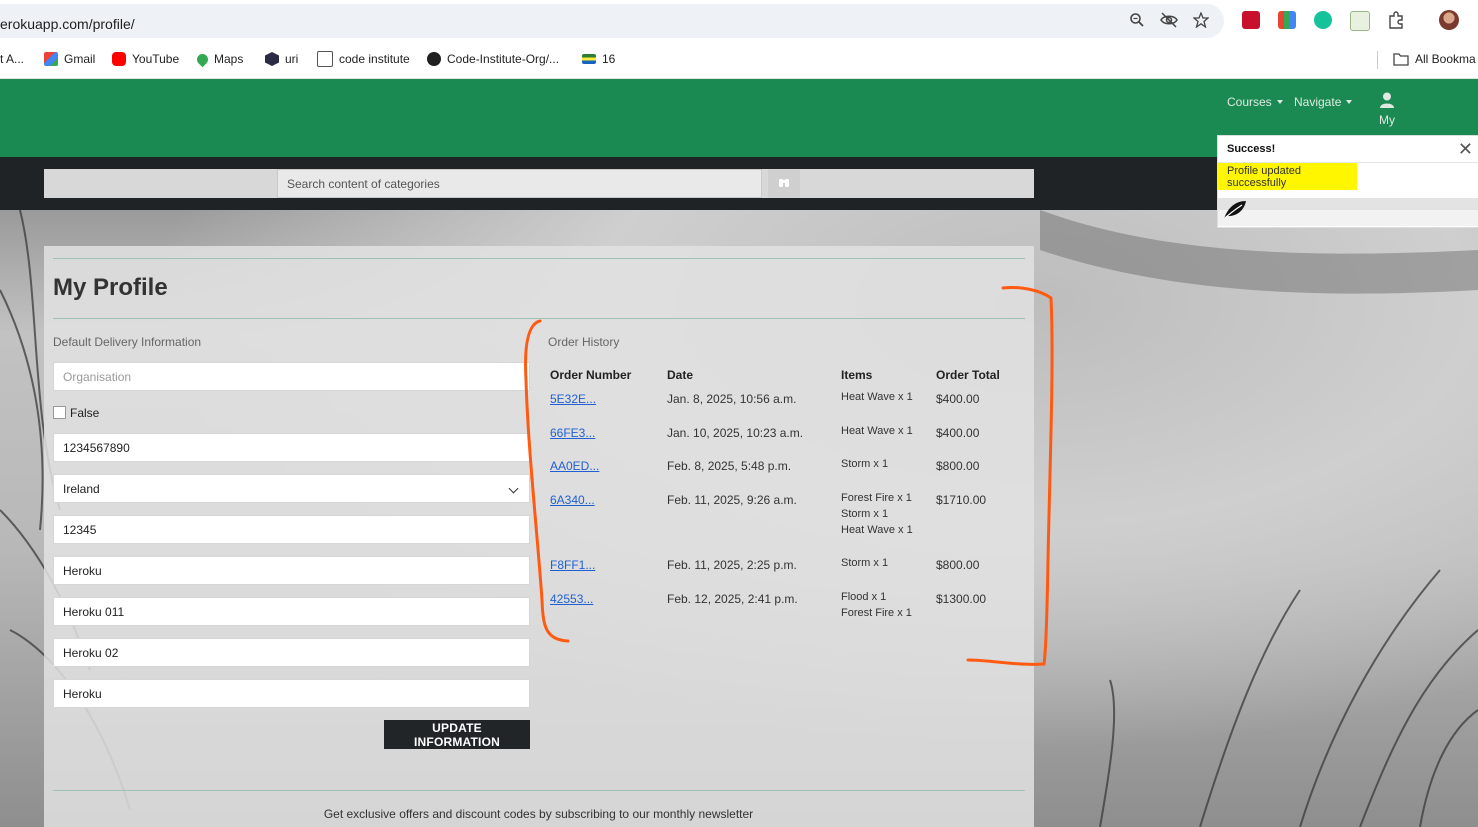 The image size is (1478, 827). What do you see at coordinates (1387, 120) in the screenshot?
I see `account-label: My` at bounding box center [1387, 120].